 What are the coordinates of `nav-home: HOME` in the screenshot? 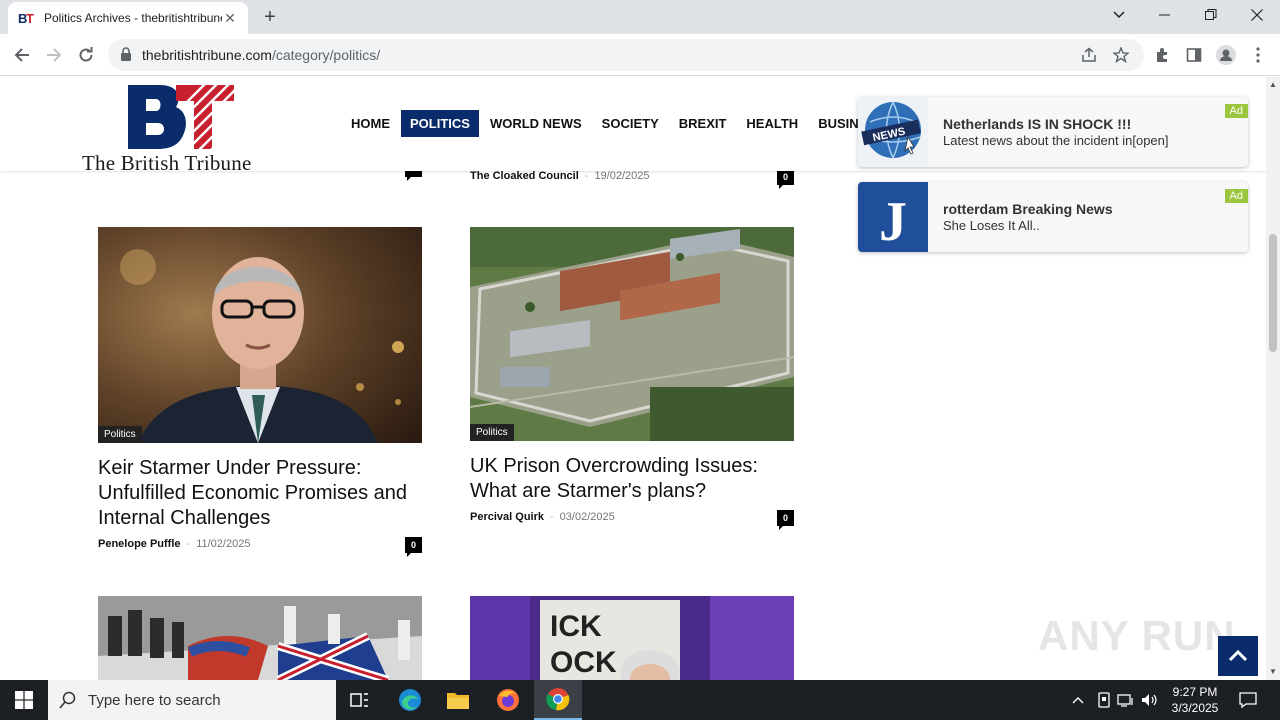 It's located at (370, 123).